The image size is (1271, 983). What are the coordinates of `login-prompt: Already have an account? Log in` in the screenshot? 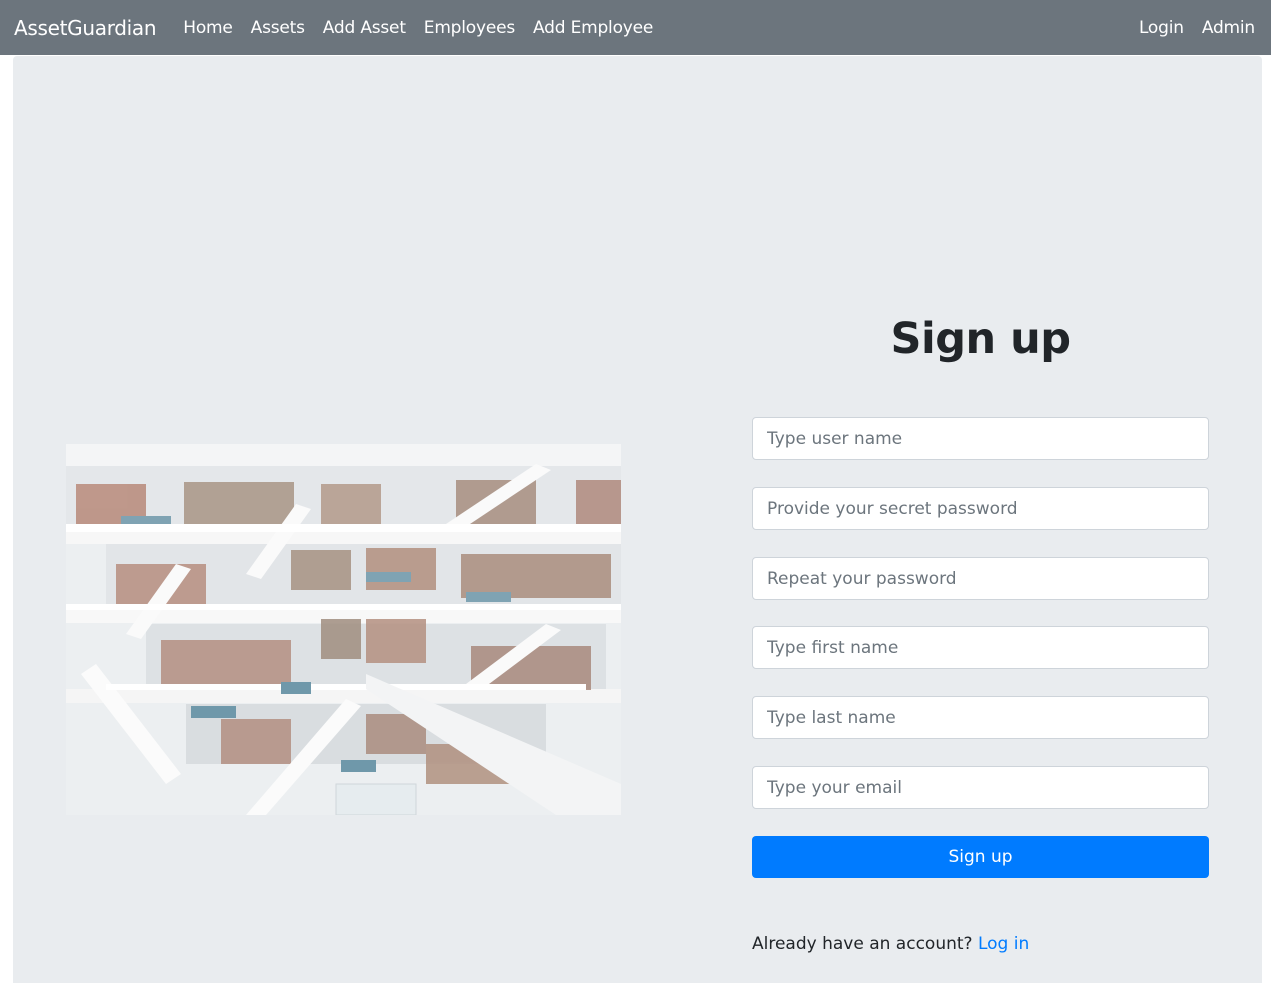 It's located at (890, 944).